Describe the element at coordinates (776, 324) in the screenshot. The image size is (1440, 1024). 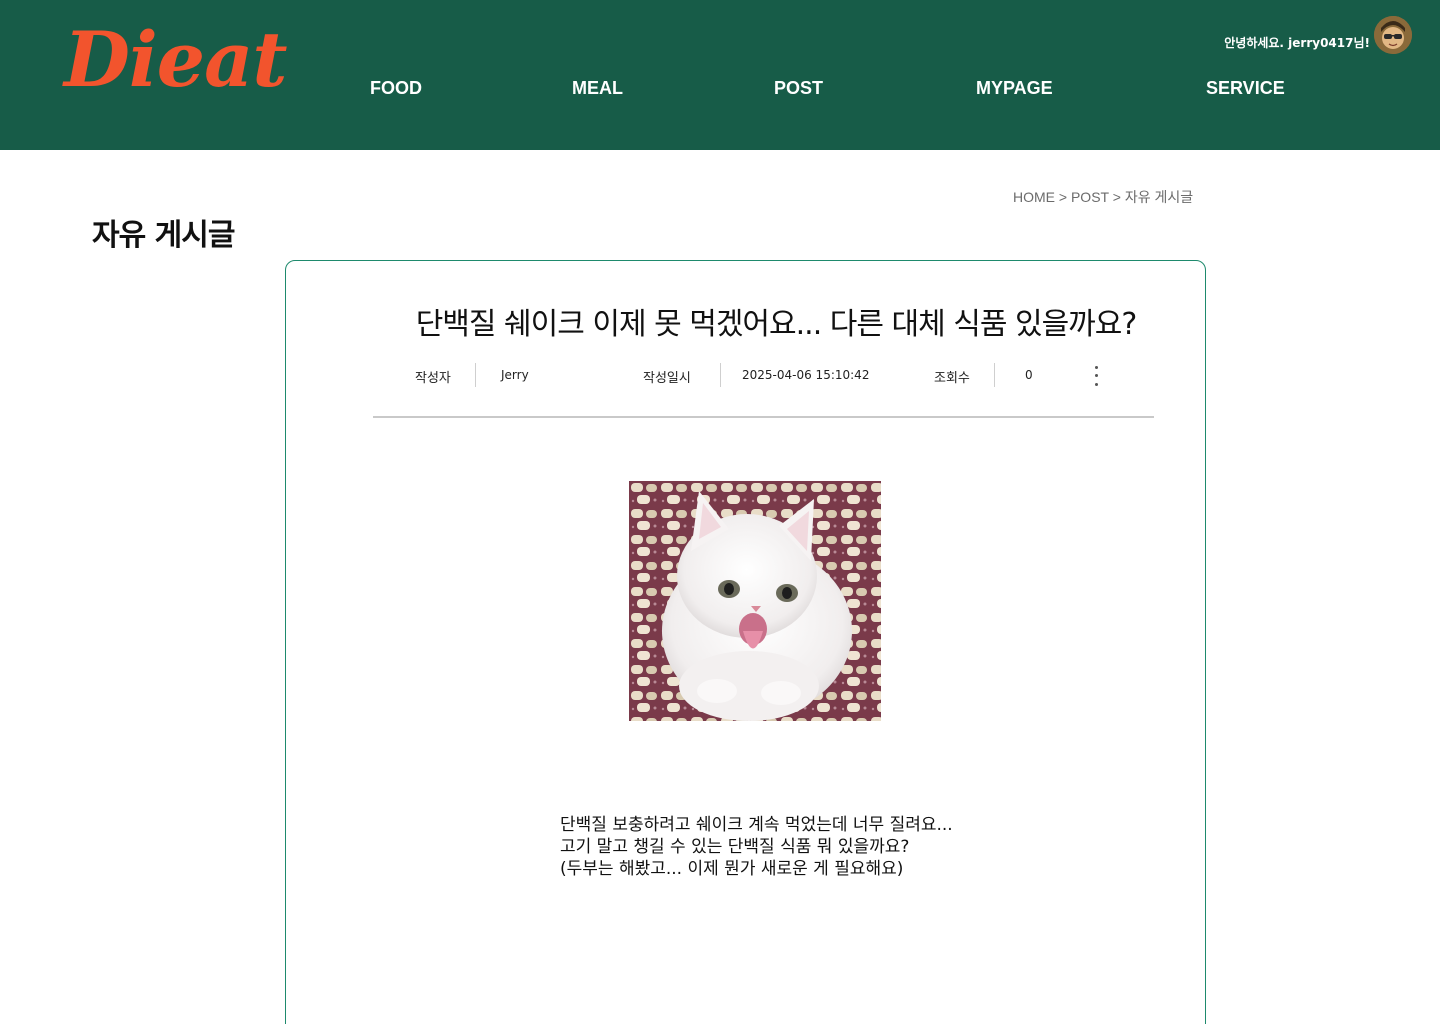
I see `post-title: 단백질 쉐이크 이제 못 먹겠어요... 다른 대체 식품 있을까요?` at that location.